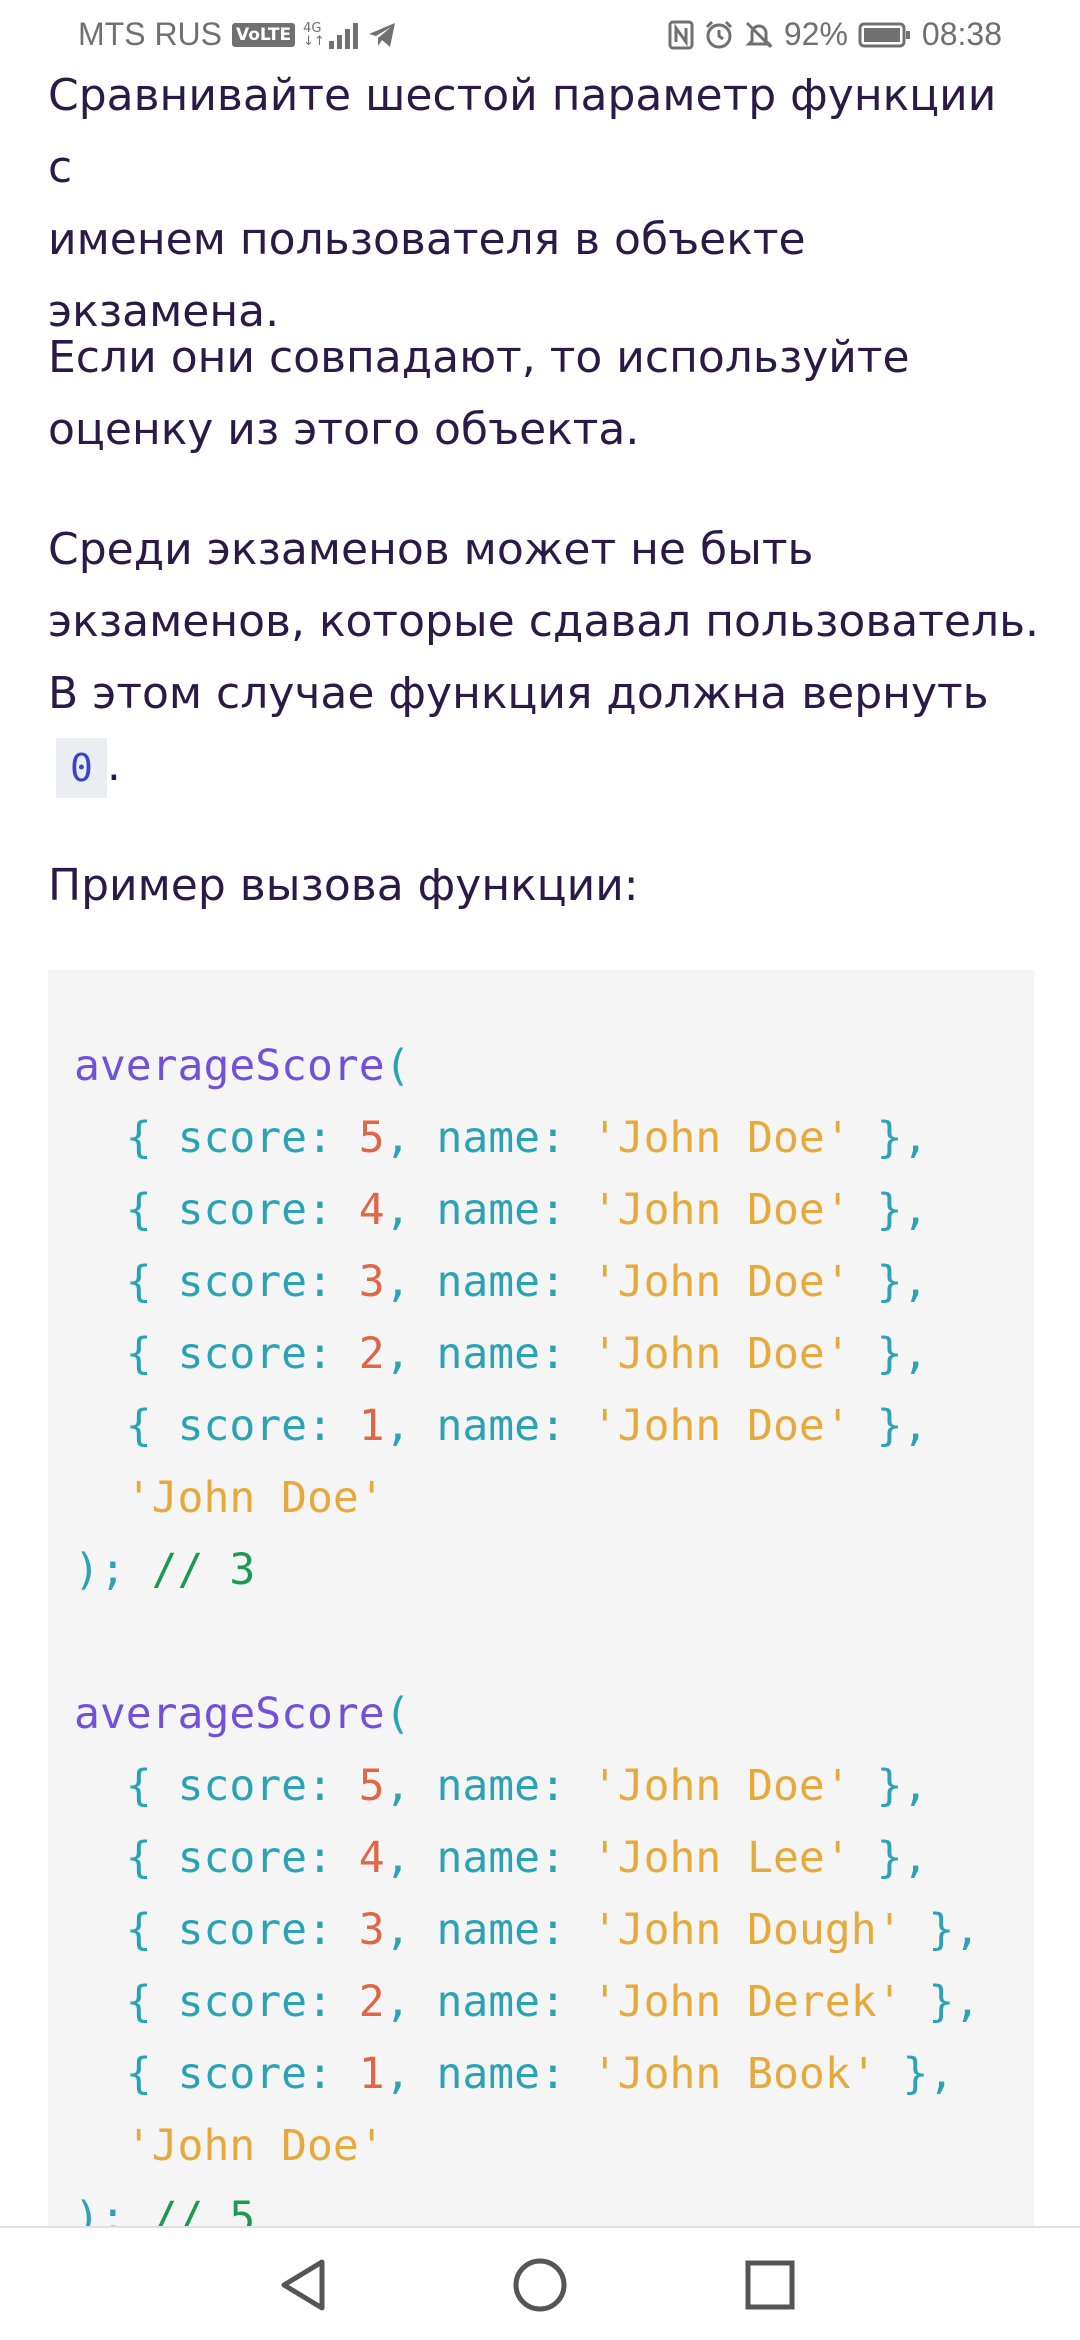 This screenshot has width=1080, height=2340. I want to click on code-line: { score: 2, name: 'John Doe' },, so click(527, 1354).